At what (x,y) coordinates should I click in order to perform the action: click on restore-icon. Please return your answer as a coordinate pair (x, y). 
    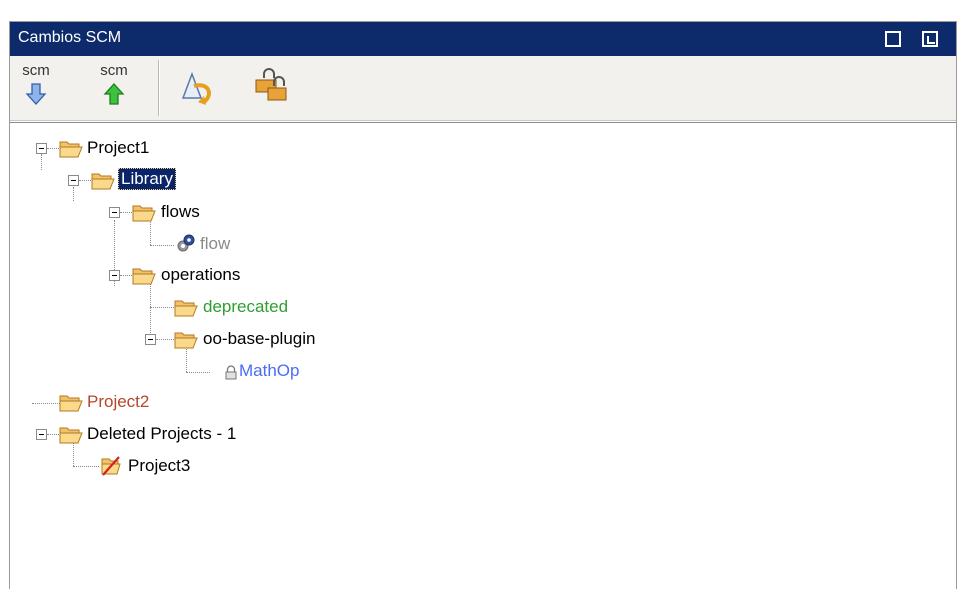
    Looking at the image, I should click on (930, 39).